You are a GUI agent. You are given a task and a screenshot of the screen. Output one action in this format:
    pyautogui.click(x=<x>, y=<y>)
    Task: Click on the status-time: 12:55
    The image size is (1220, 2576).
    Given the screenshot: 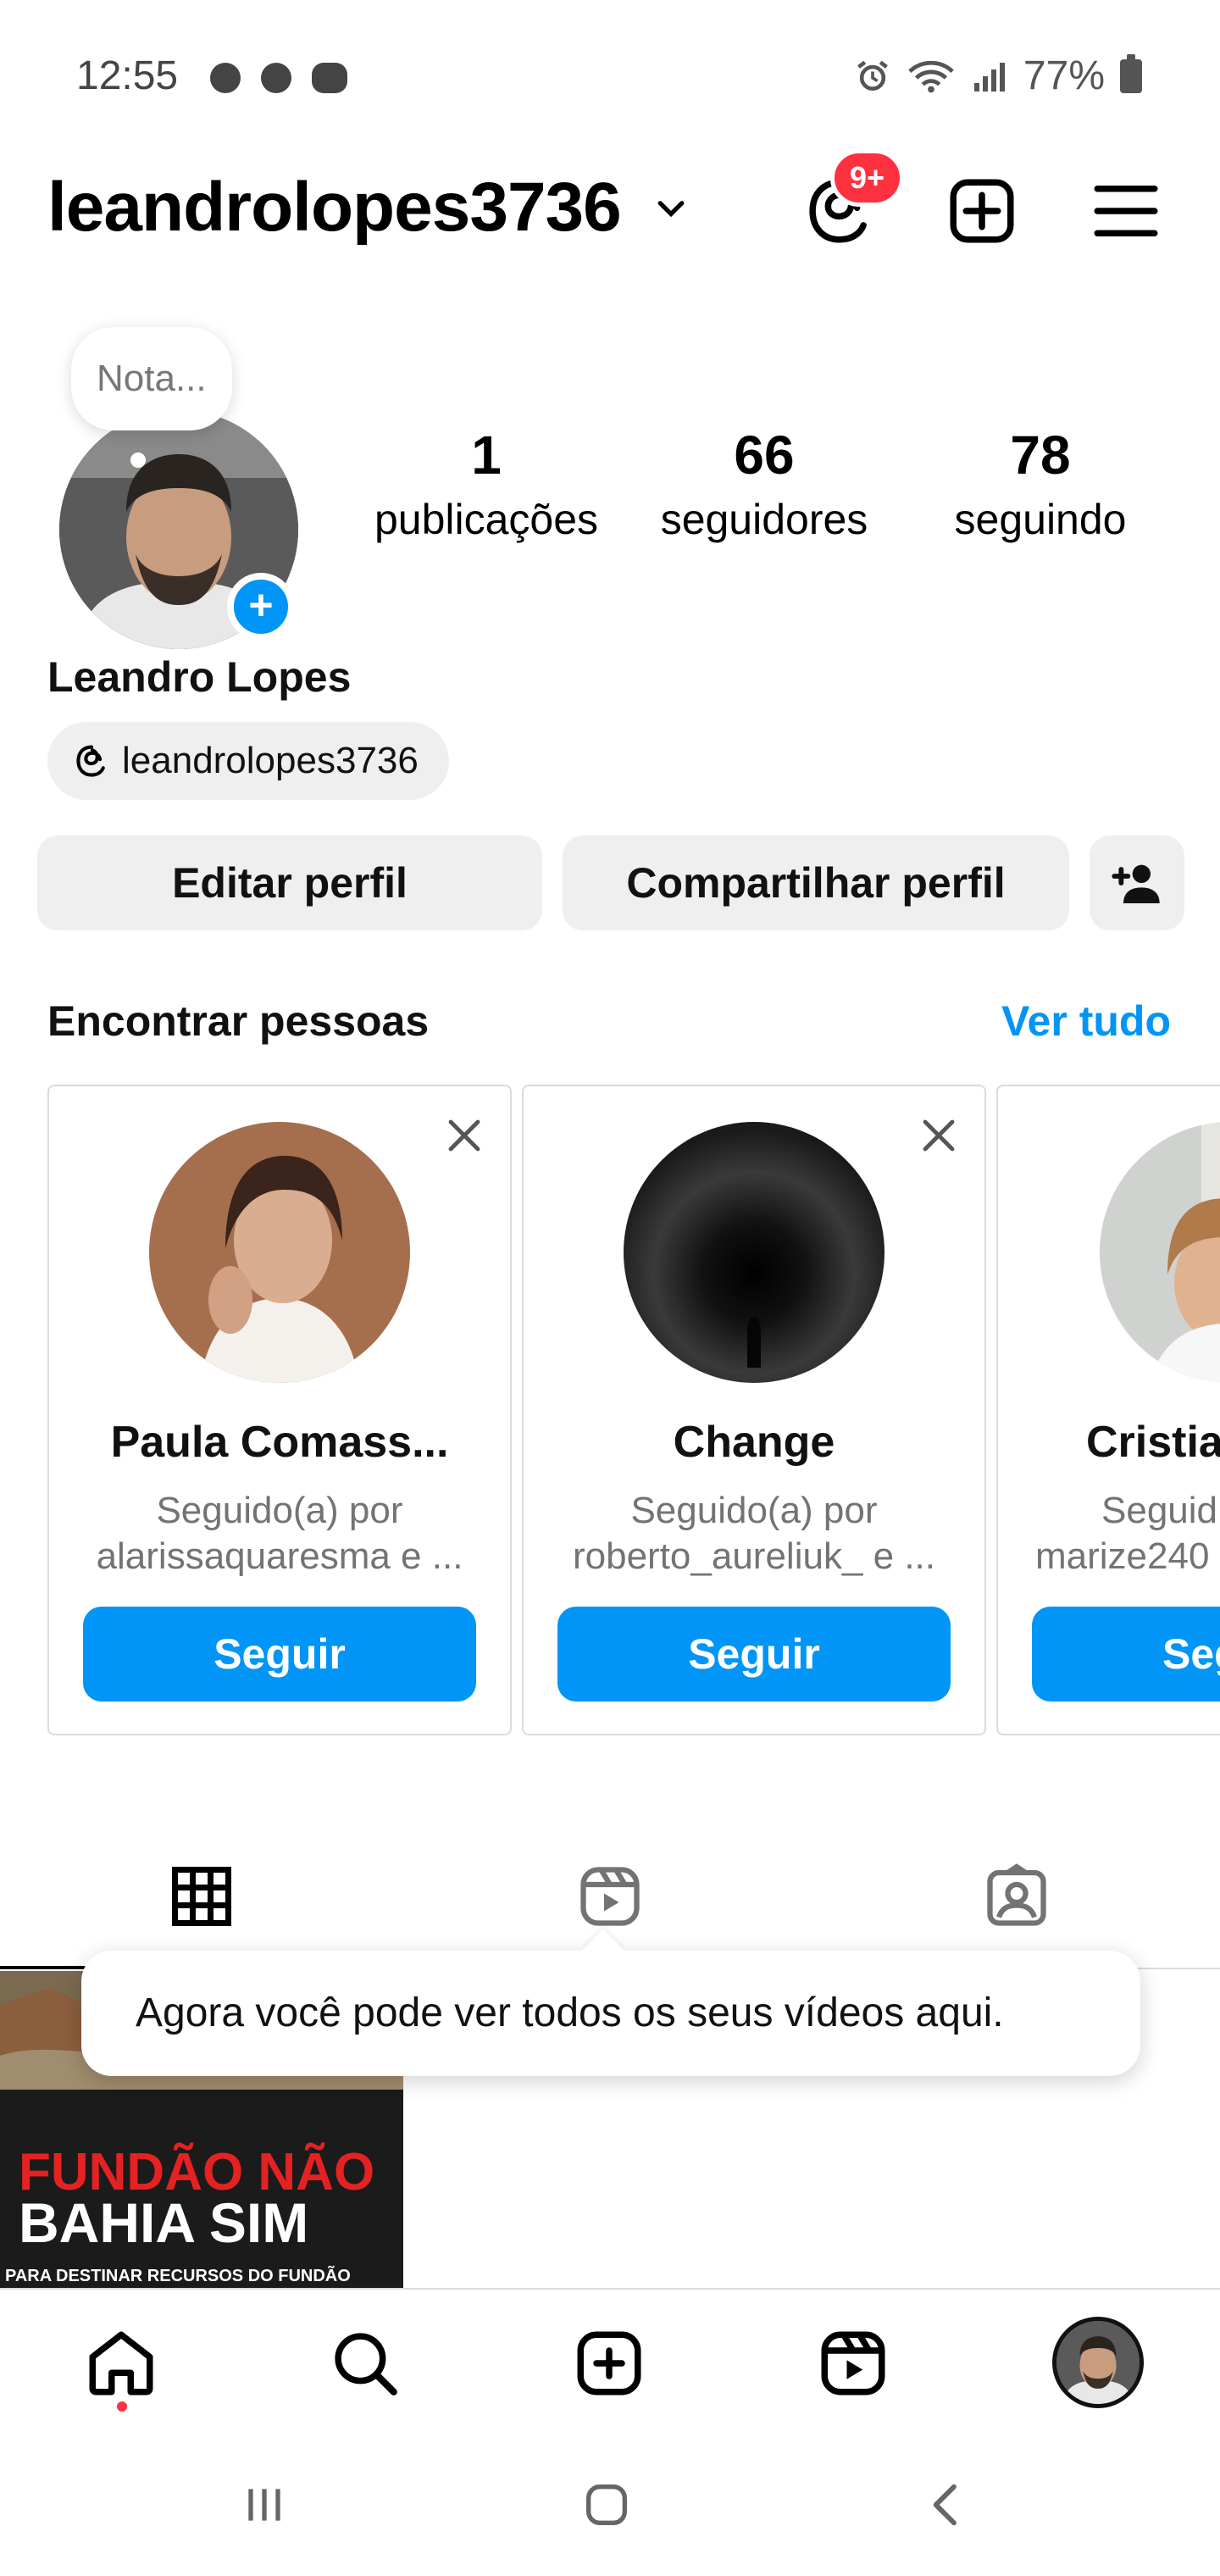 What is the action you would take?
    pyautogui.click(x=127, y=75)
    